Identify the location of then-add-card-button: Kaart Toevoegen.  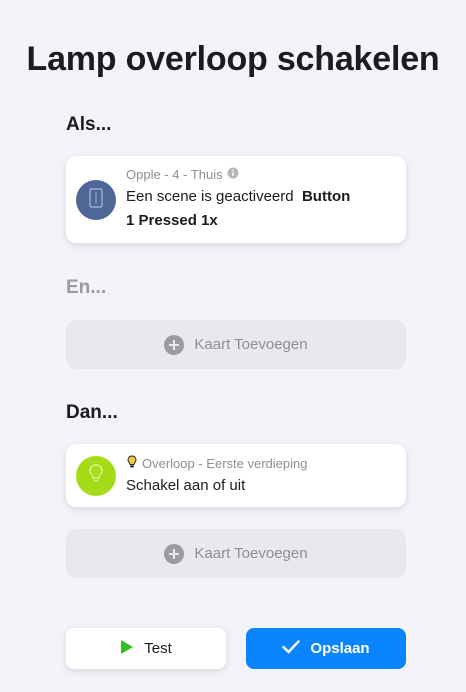
(236, 553).